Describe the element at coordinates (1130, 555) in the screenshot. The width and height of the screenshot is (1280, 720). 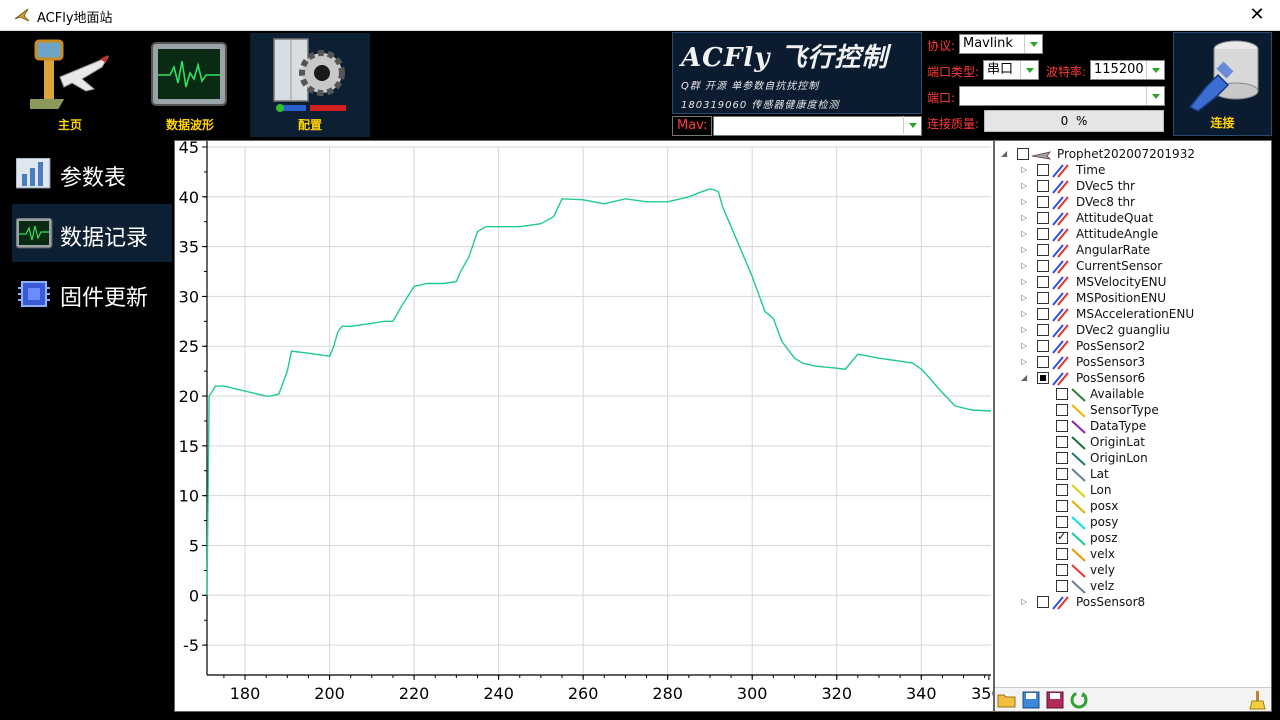
I see `tree-channel: velx` at that location.